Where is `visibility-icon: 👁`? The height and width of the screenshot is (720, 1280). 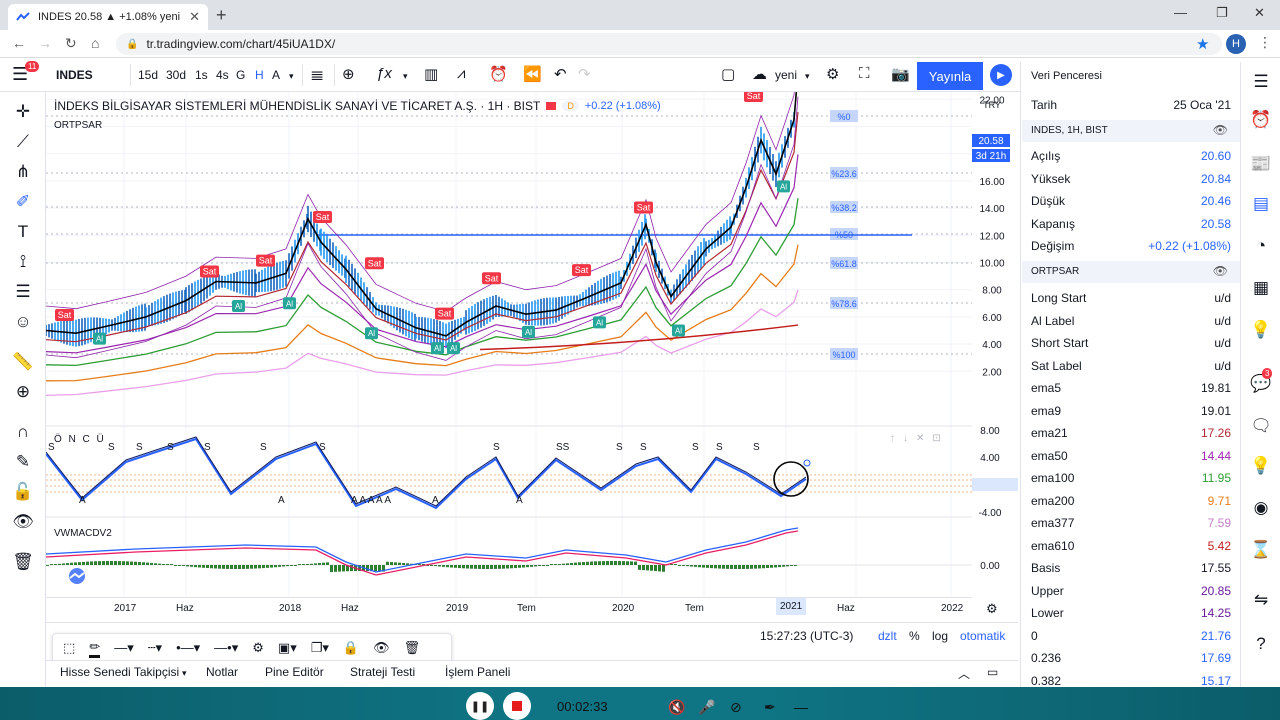 visibility-icon: 👁 is located at coordinates (381, 648).